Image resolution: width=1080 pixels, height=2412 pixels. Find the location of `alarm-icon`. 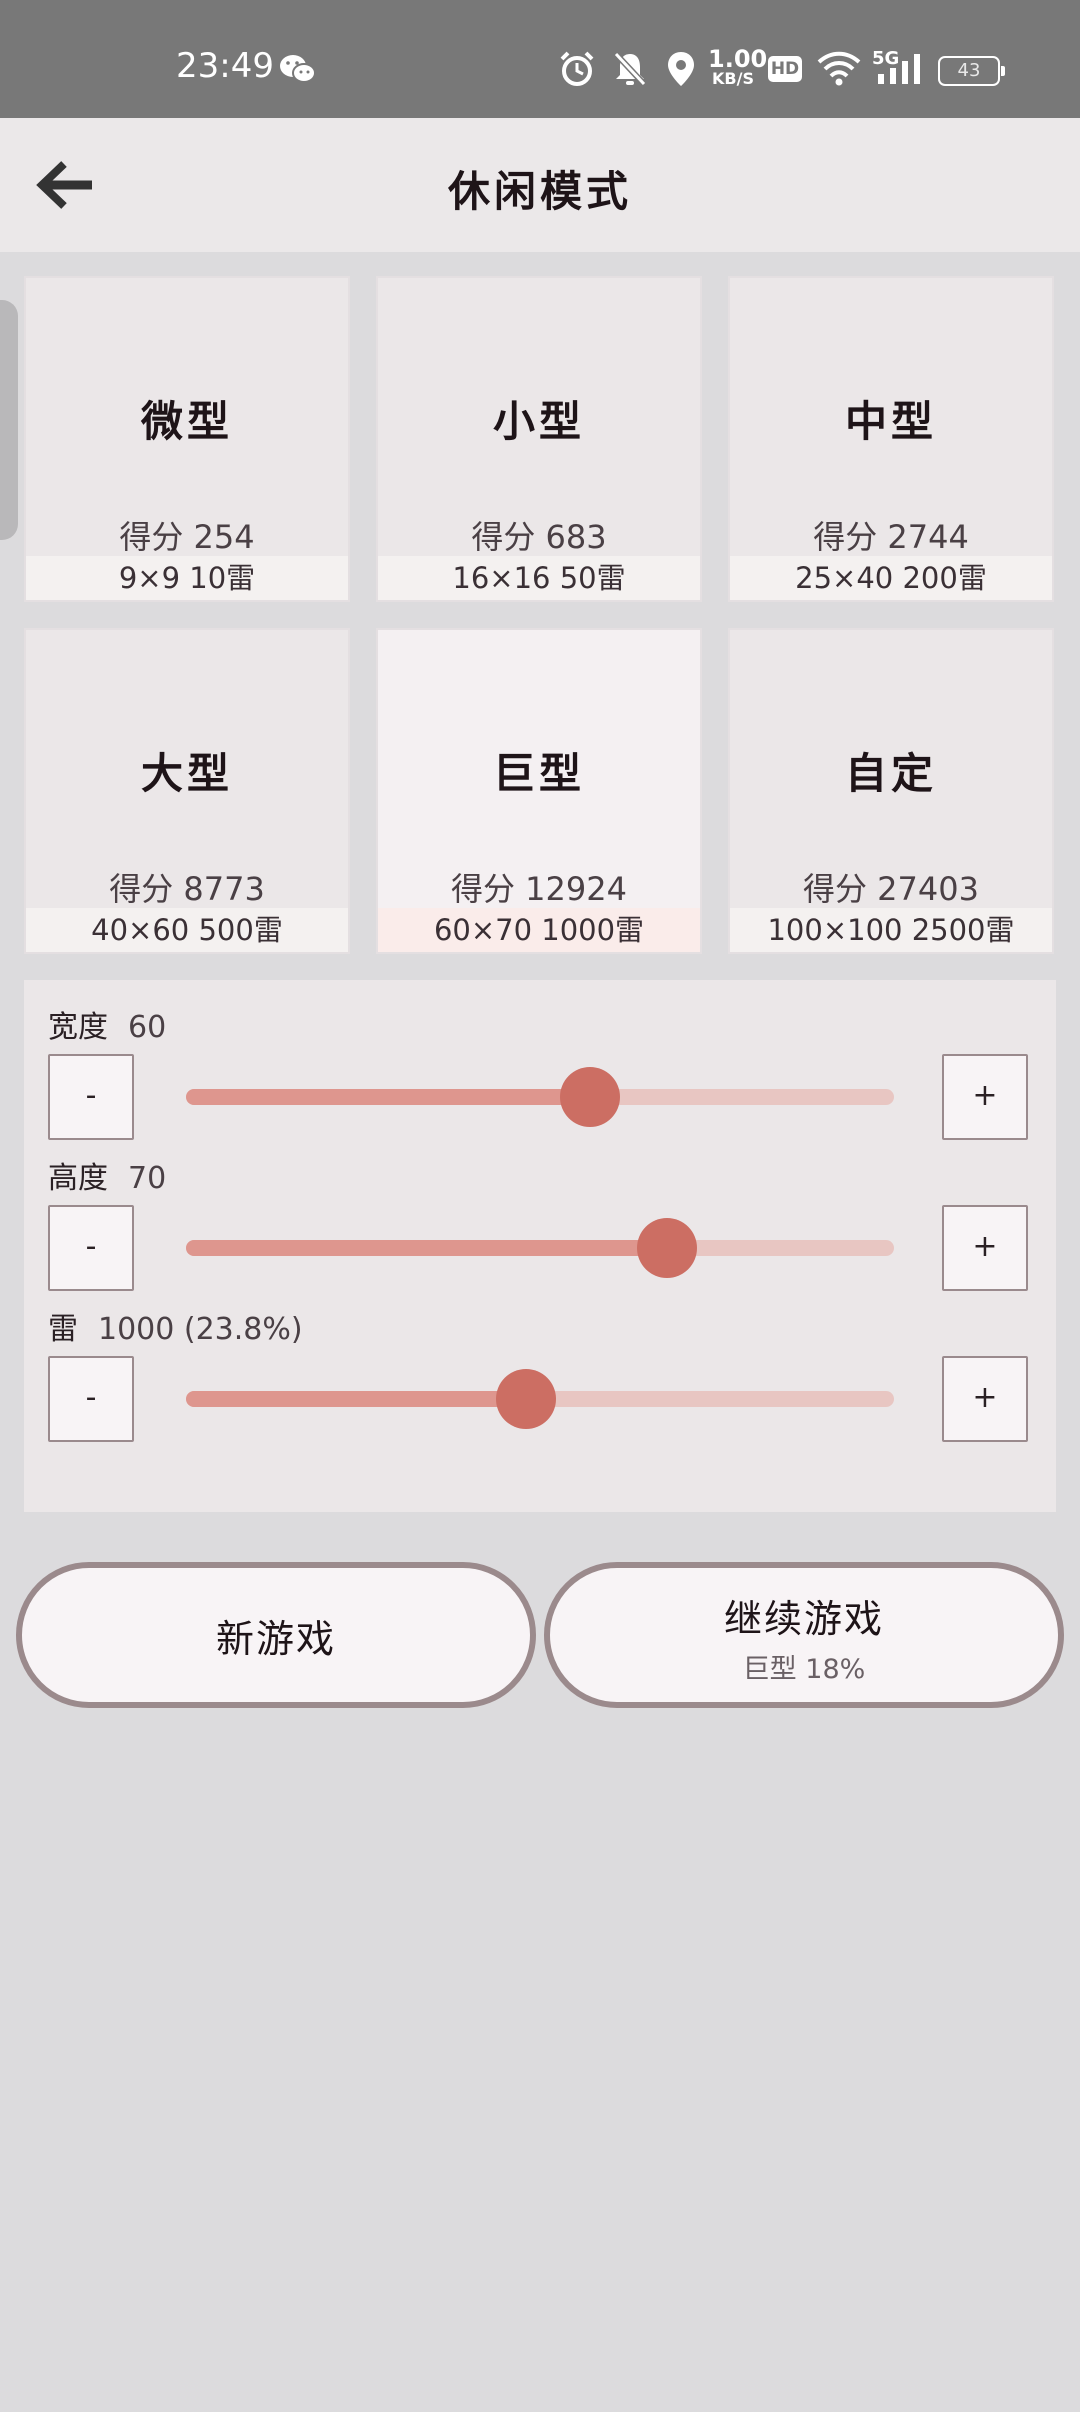

alarm-icon is located at coordinates (577, 68).